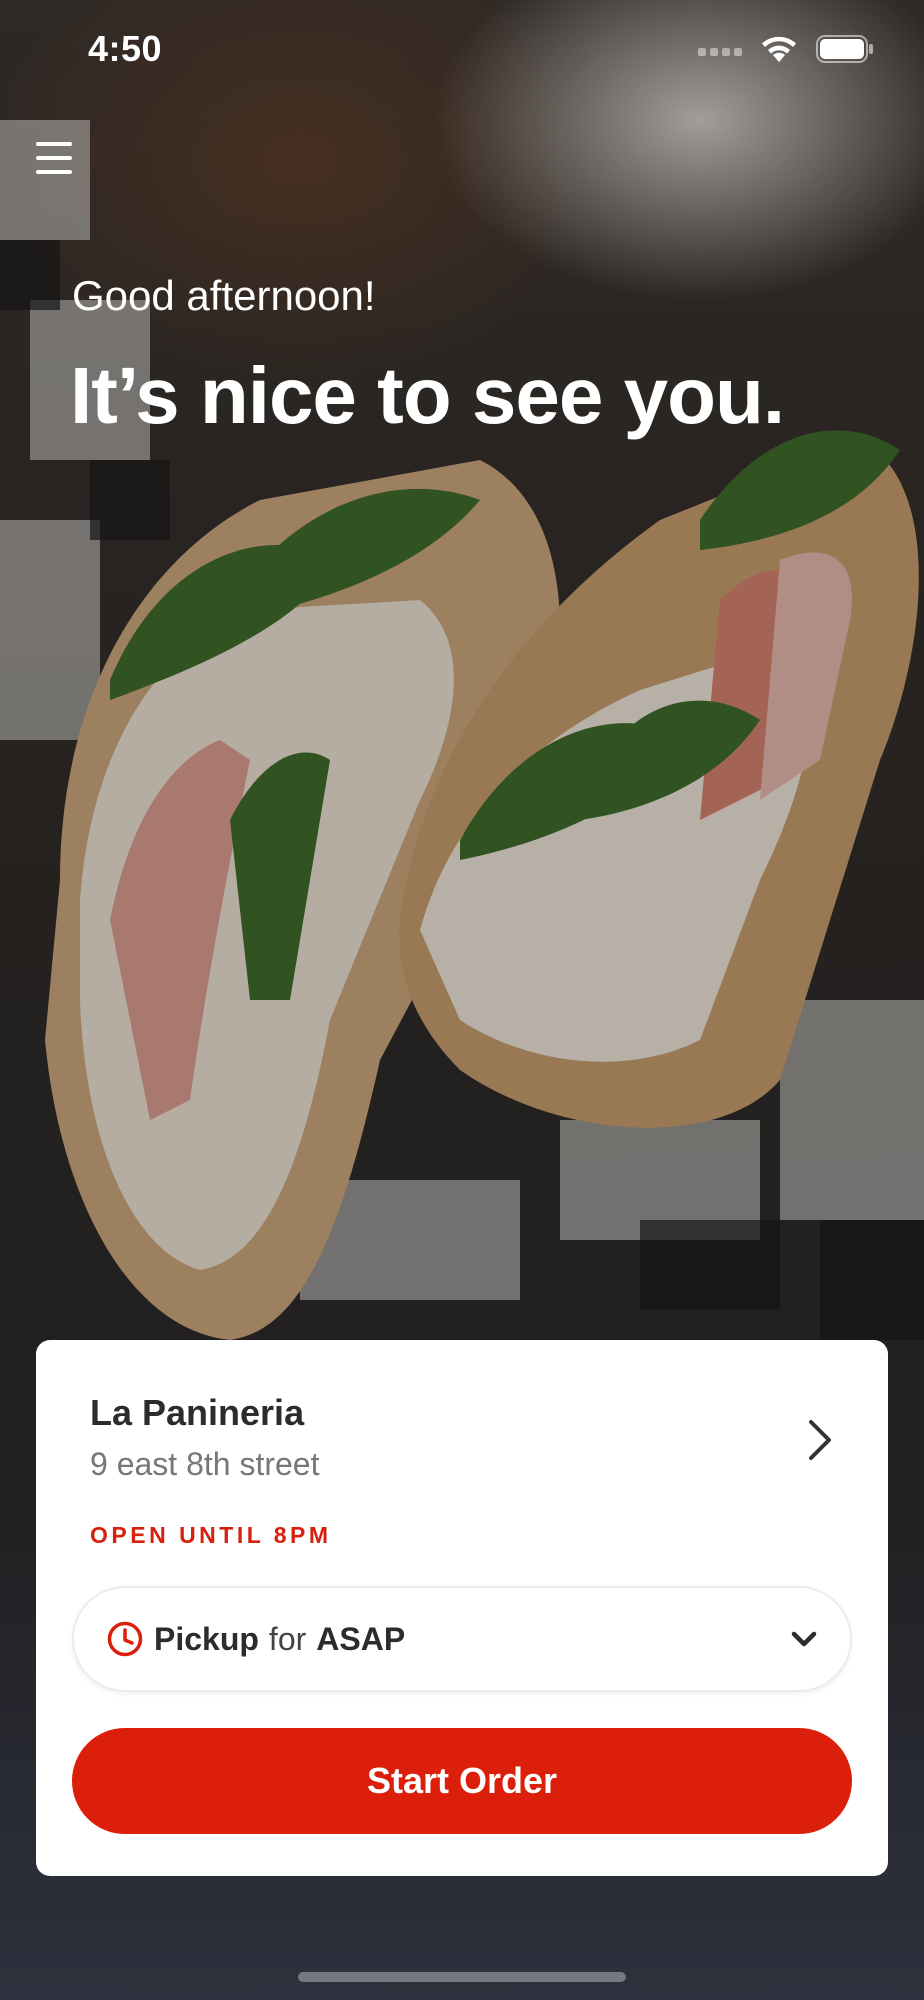  What do you see at coordinates (125, 1639) in the screenshot?
I see `clock-icon` at bounding box center [125, 1639].